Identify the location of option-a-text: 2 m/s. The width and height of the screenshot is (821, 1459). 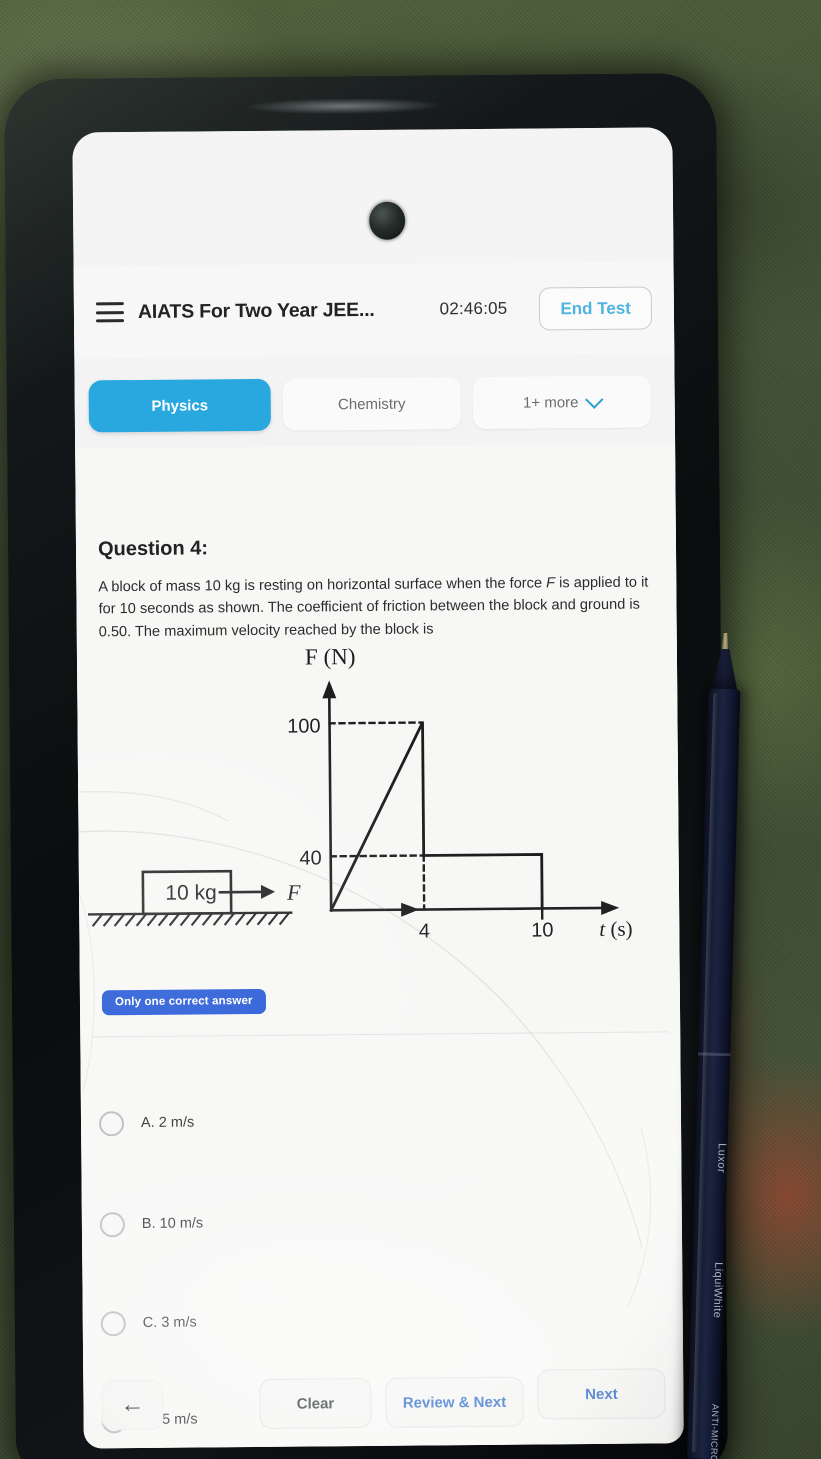
(176, 1122).